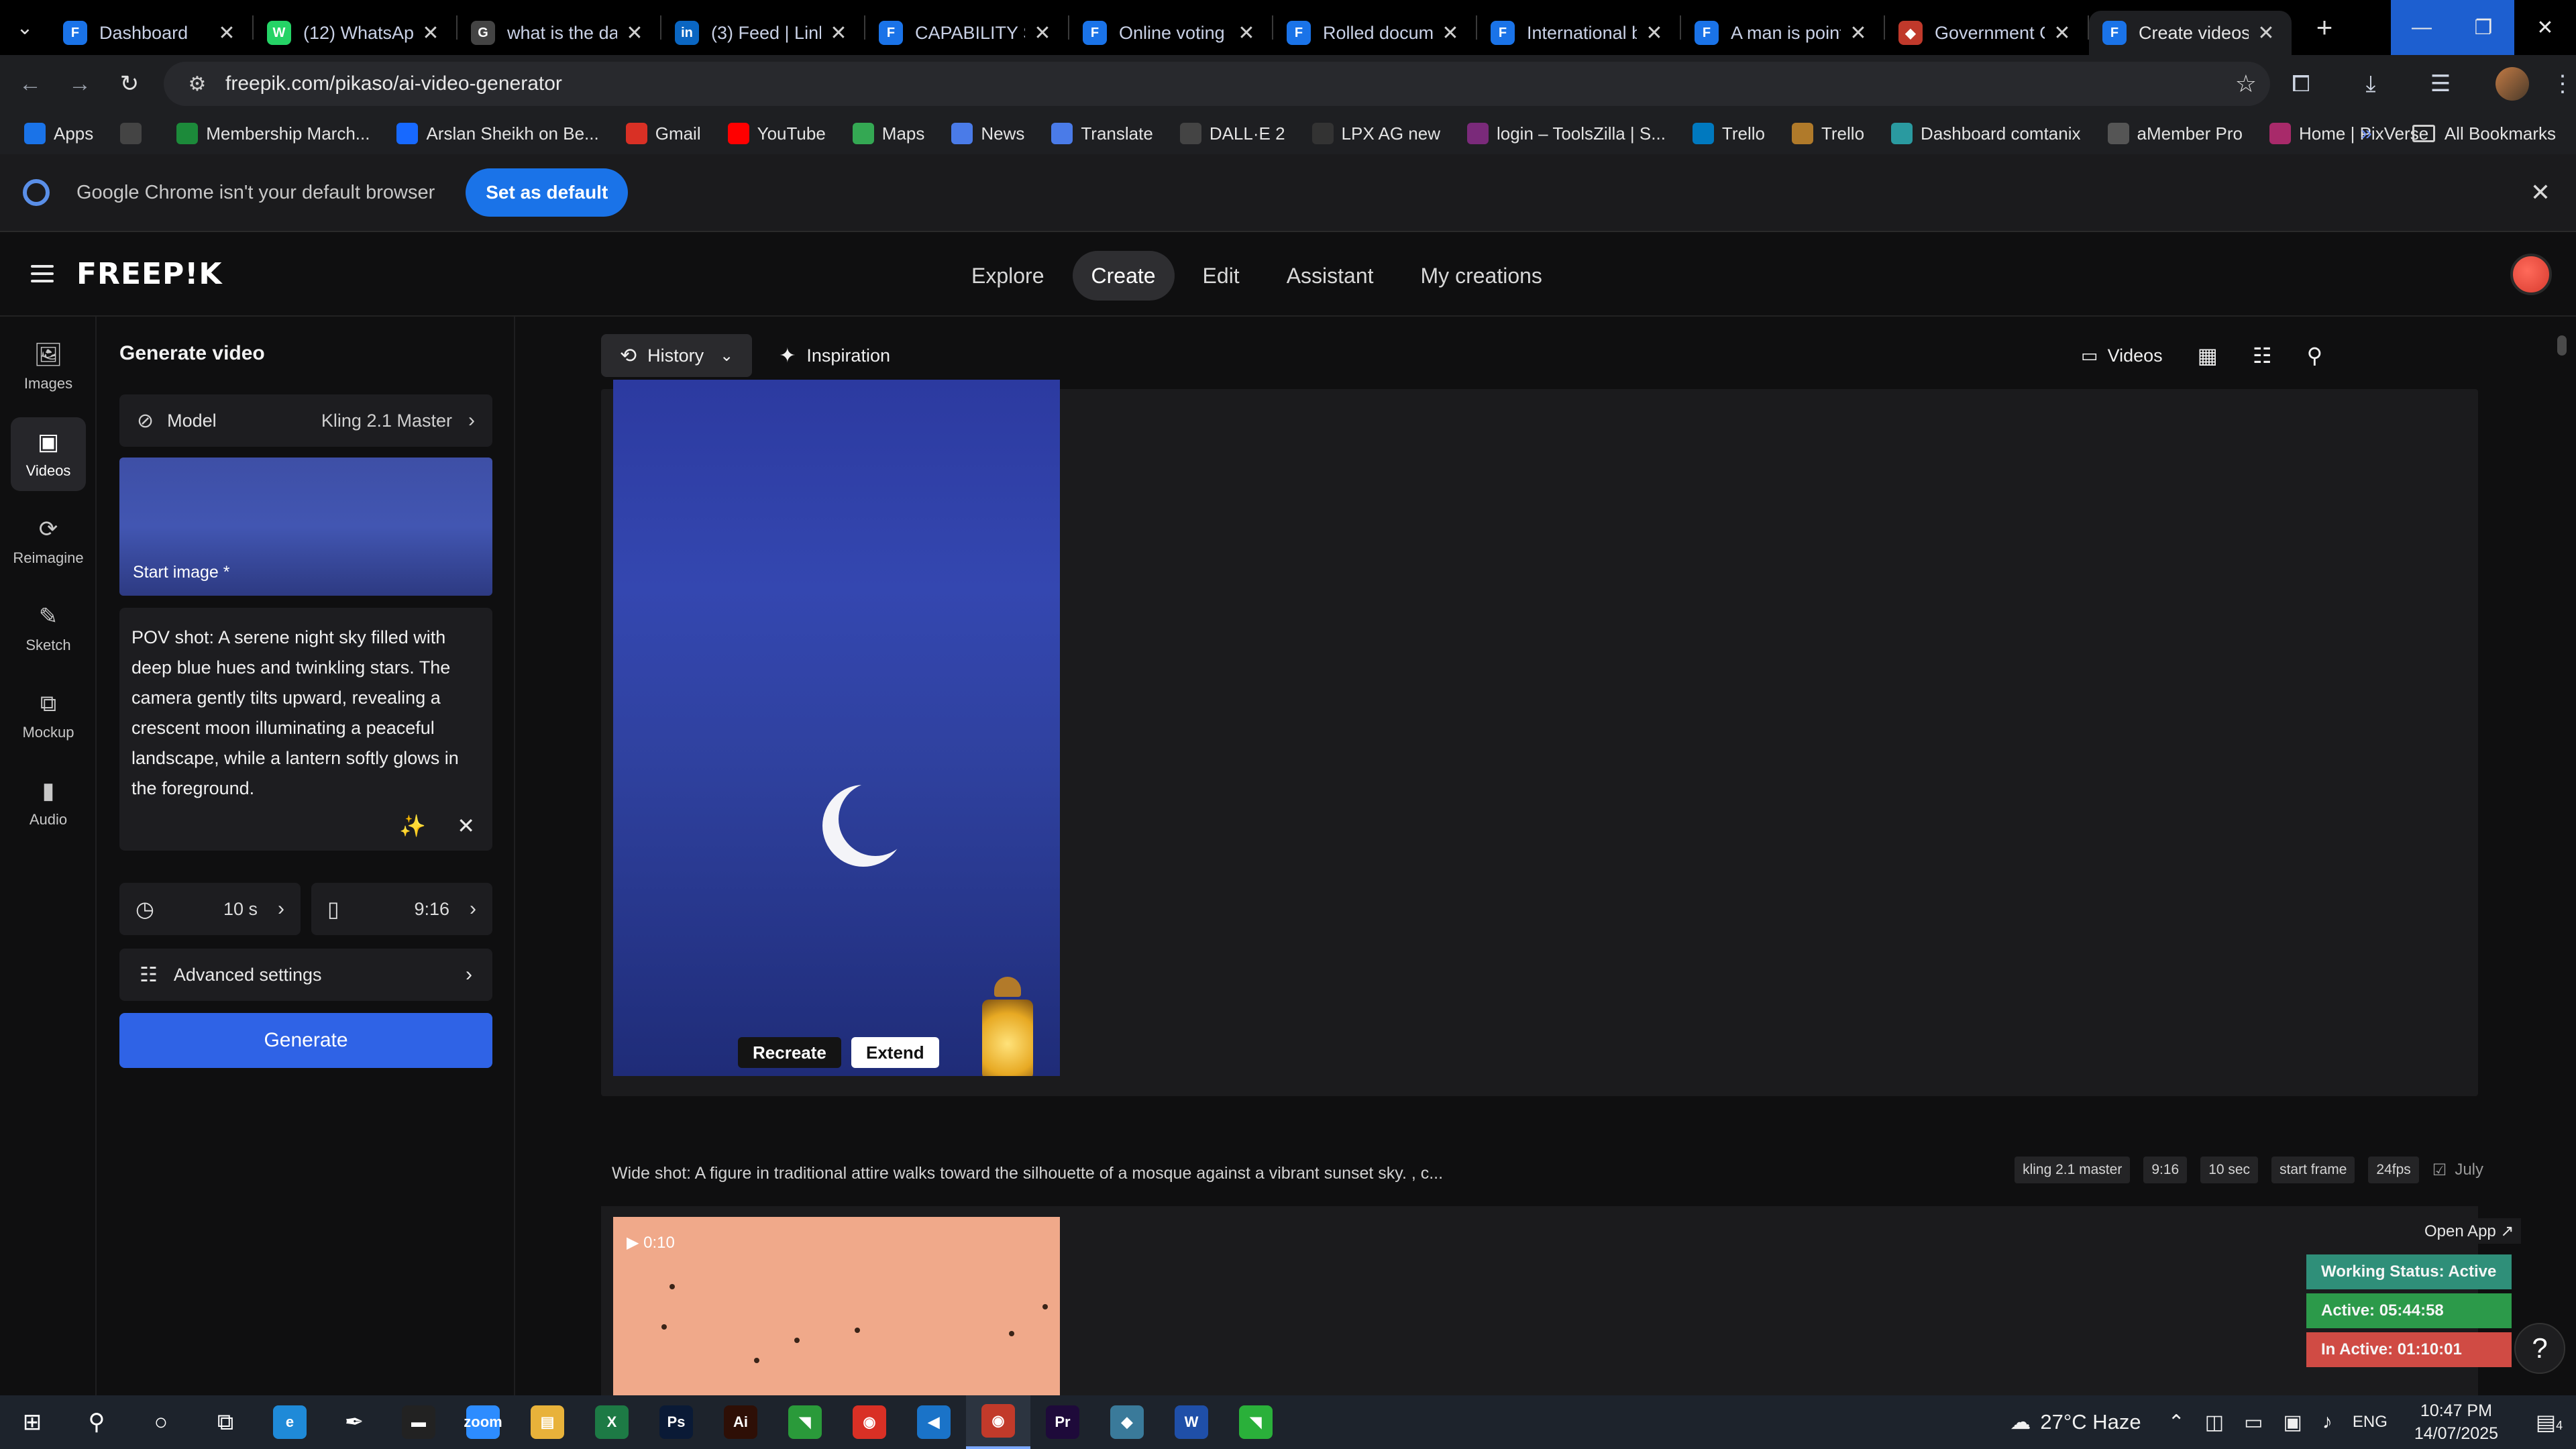 The height and width of the screenshot is (1449, 2576). What do you see at coordinates (48, 454) in the screenshot?
I see `rail-item-videos: ▣ Videos` at bounding box center [48, 454].